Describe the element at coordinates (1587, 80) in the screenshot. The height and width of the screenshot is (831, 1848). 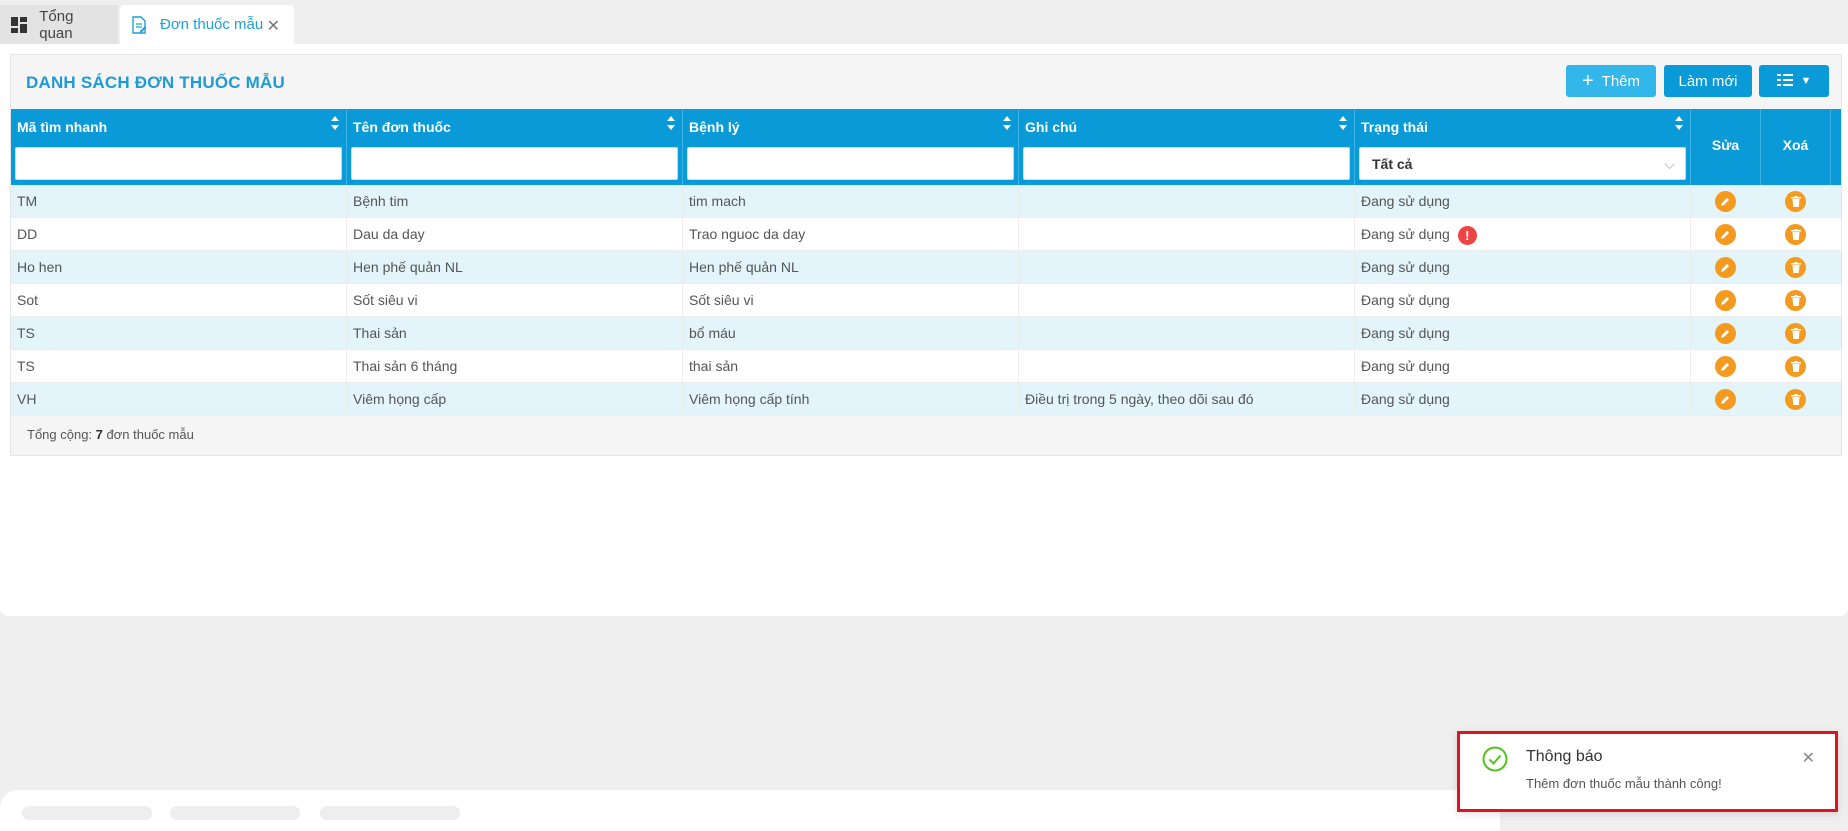
I see `plus-icon: +` at that location.